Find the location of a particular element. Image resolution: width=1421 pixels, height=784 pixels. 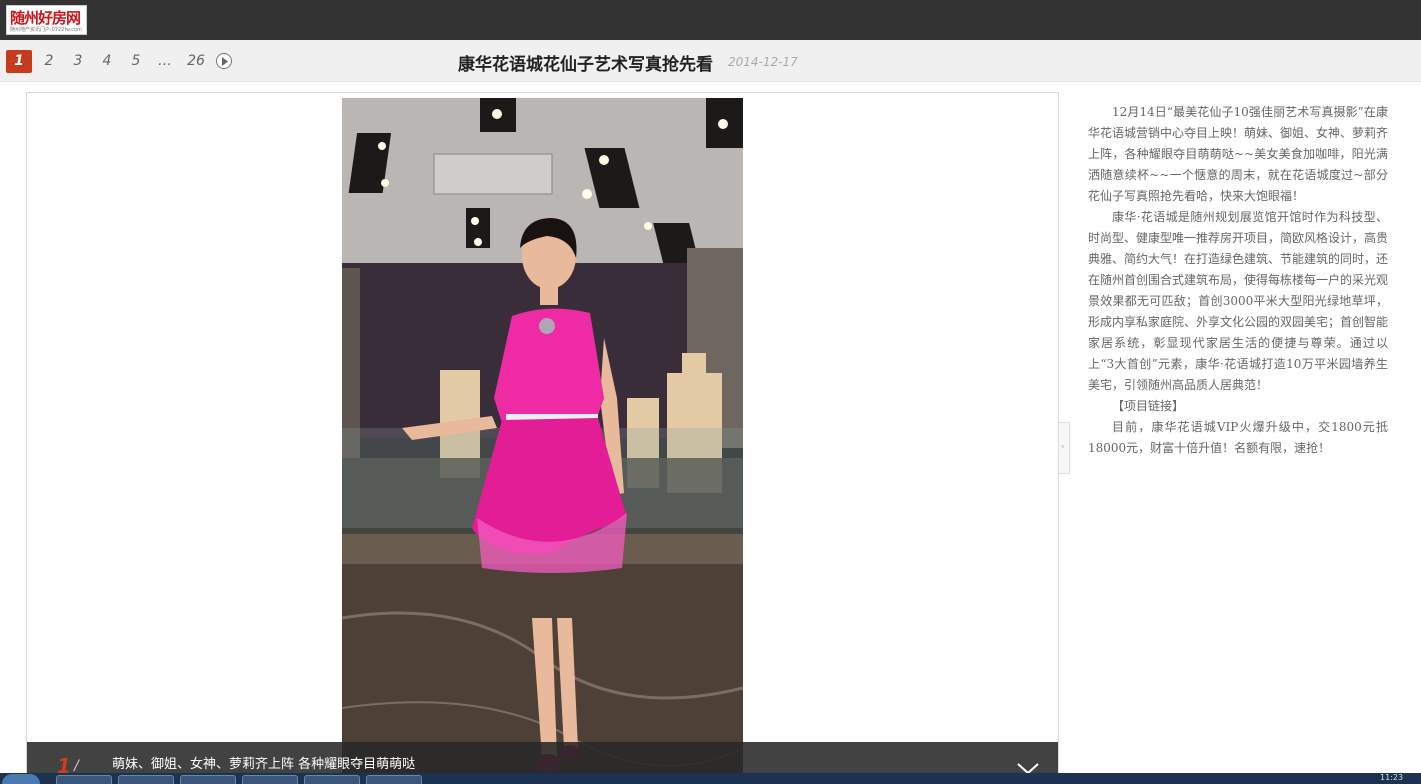

taskbar-clock: 11:23 is located at coordinates (1391, 777).